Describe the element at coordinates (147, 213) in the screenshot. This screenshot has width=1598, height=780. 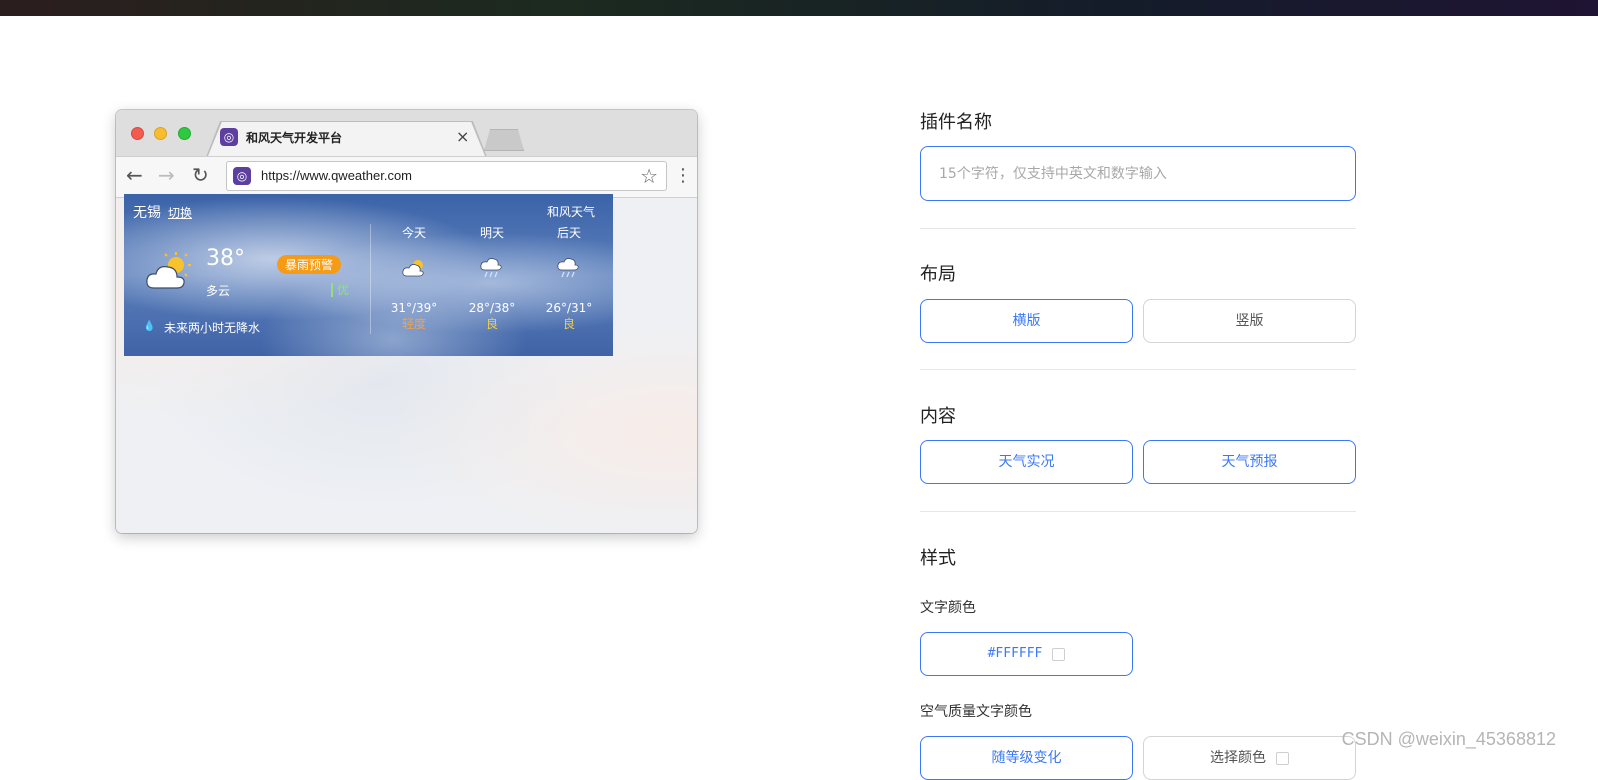
I see `city-name: 无锡` at that location.